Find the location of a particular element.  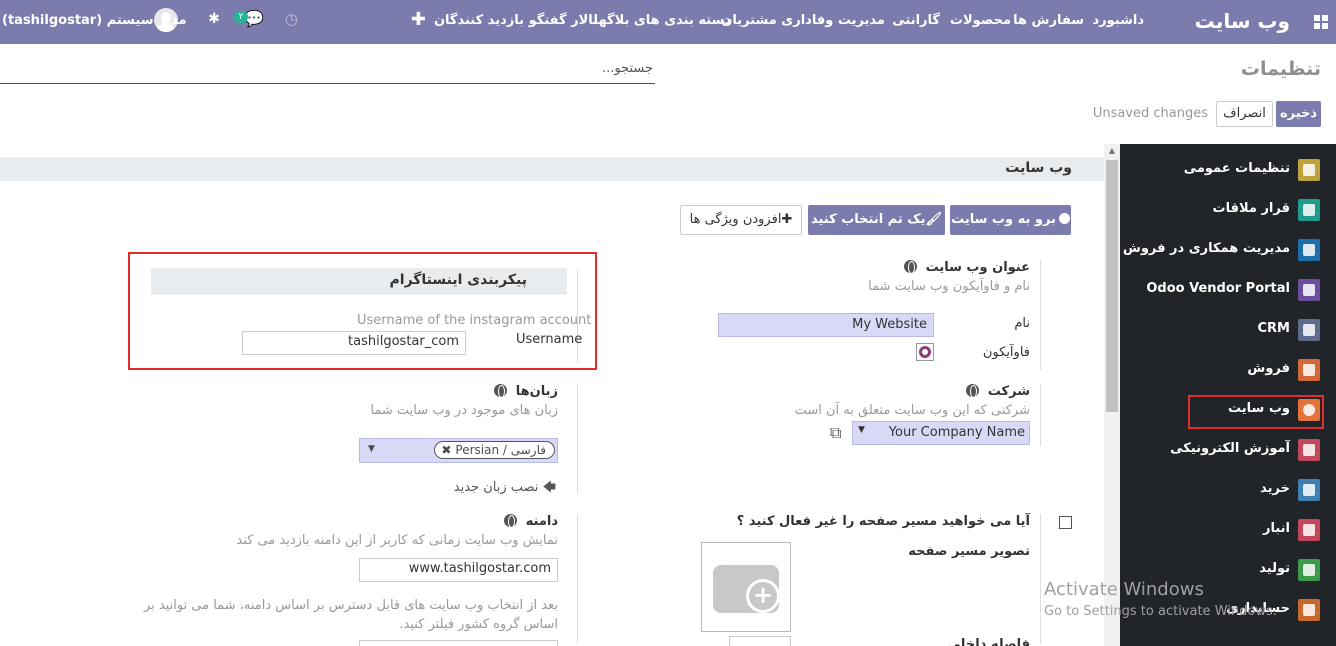

website-name-input: My Website is located at coordinates (826, 325).